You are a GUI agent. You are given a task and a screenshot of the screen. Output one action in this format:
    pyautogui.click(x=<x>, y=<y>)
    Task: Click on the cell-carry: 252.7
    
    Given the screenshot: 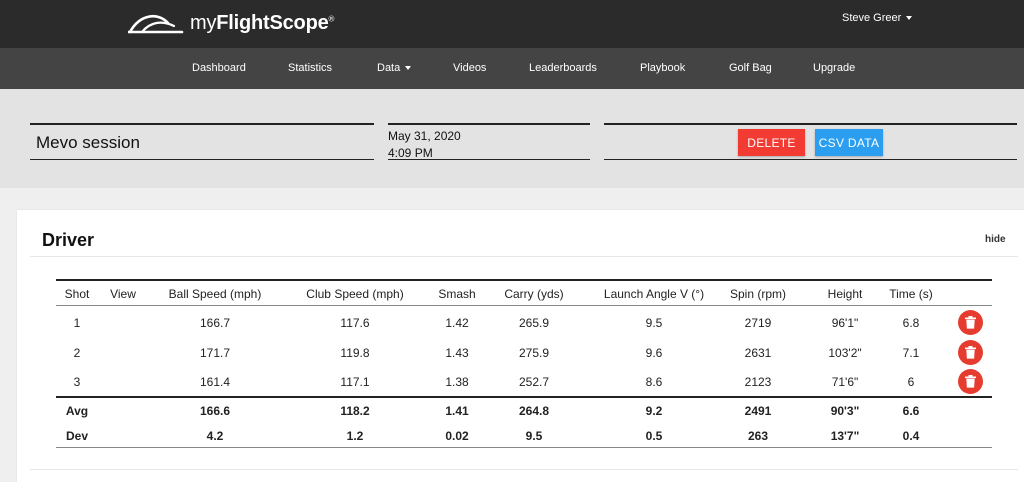 What is the action you would take?
    pyautogui.click(x=534, y=382)
    